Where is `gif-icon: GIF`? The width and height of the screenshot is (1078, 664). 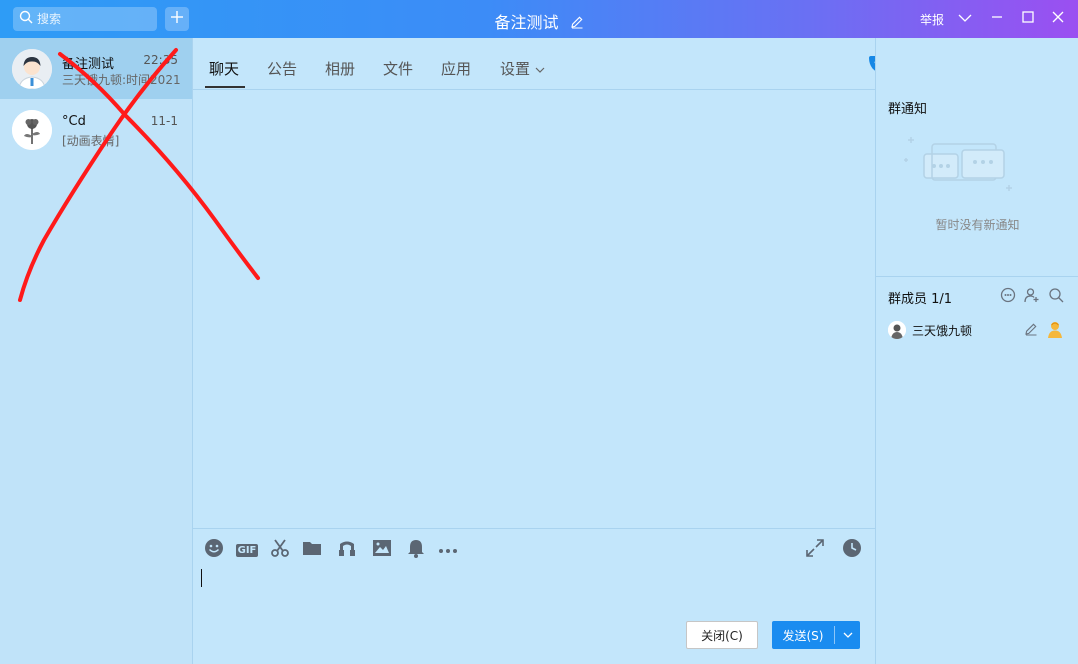
gif-icon: GIF is located at coordinates (247, 550).